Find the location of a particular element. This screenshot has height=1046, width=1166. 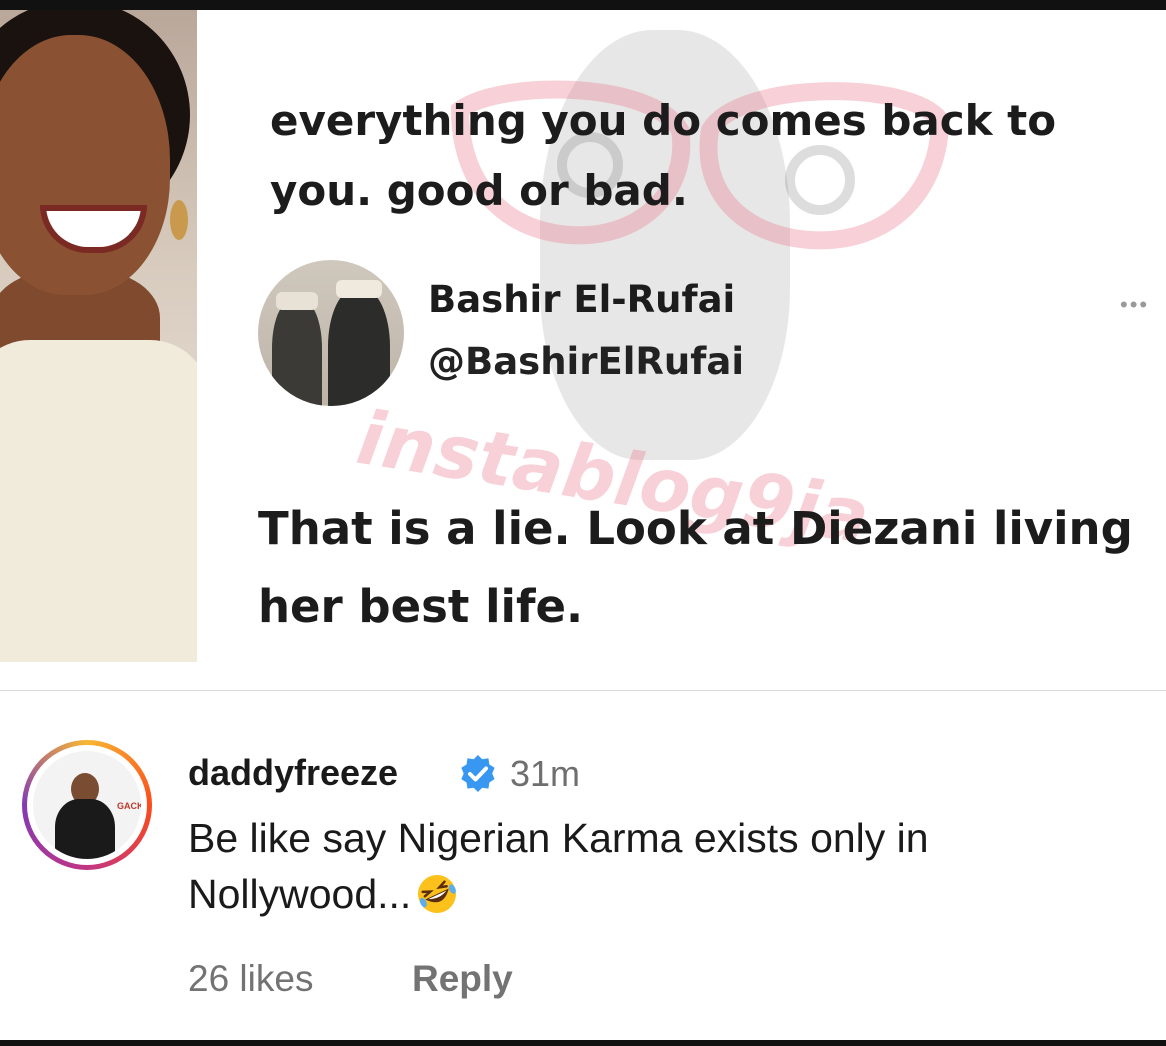

tweet-author-avatar is located at coordinates (331, 333).